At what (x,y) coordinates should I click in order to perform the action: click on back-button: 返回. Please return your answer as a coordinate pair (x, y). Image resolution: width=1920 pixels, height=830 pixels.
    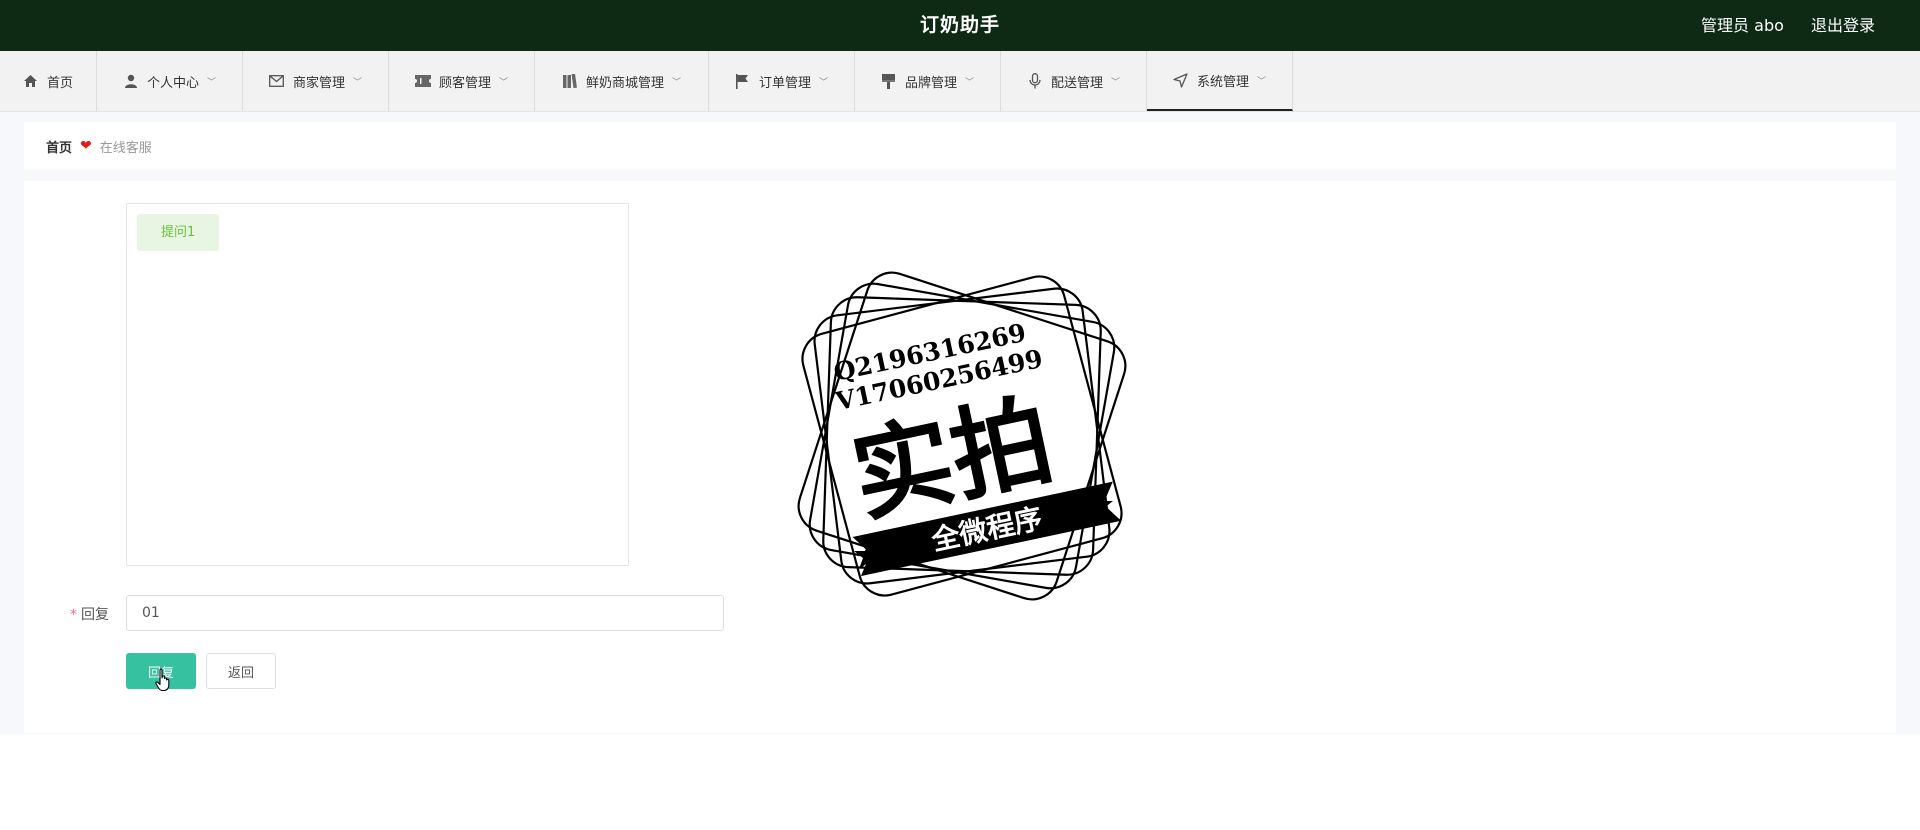
    Looking at the image, I should click on (241, 671).